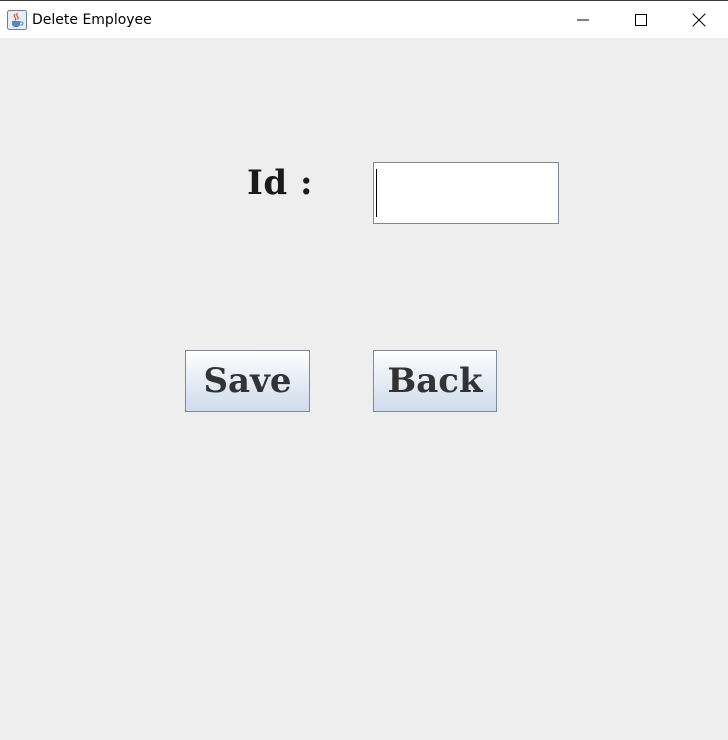 The width and height of the screenshot is (728, 740). What do you see at coordinates (247, 381) in the screenshot?
I see `save-button: Save` at bounding box center [247, 381].